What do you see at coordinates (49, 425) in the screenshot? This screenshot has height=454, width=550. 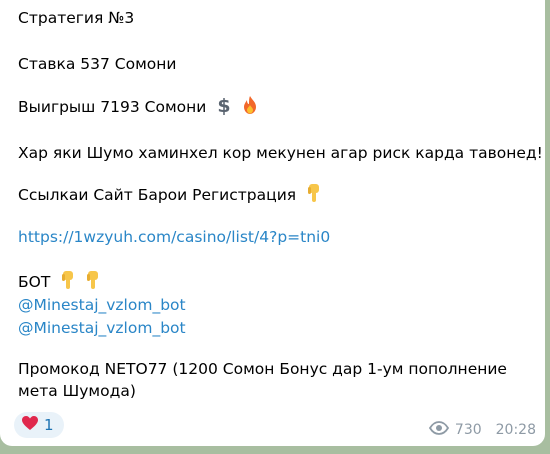 I see `reaction-count: 1` at bounding box center [49, 425].